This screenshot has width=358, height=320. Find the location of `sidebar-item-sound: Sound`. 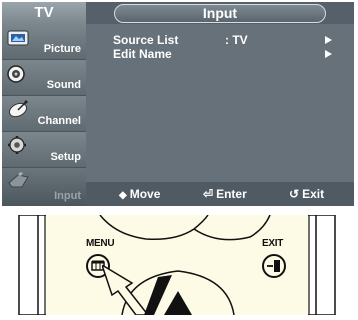

sidebar-item-sound: Sound is located at coordinates (44, 78).